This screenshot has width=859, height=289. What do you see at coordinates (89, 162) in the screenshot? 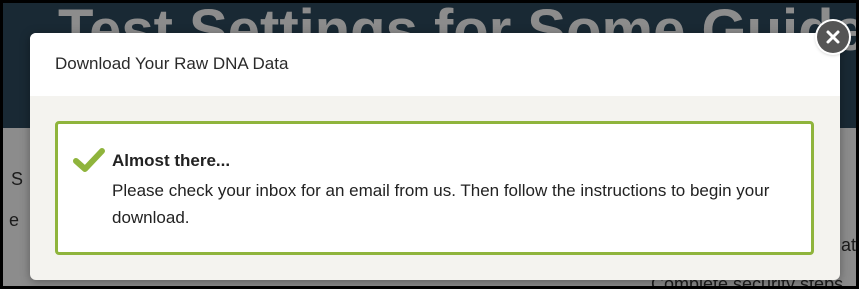
I see `checkmark-icon` at bounding box center [89, 162].